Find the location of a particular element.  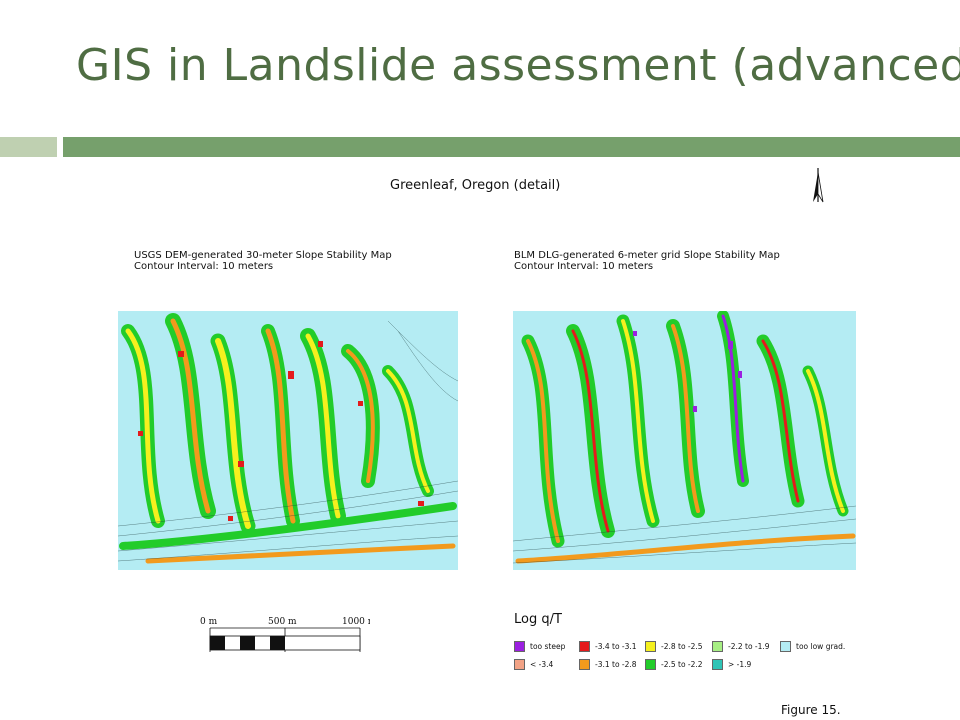

slide-title: GIS in Landslide assessment (advanced) is located at coordinates (518, 65).